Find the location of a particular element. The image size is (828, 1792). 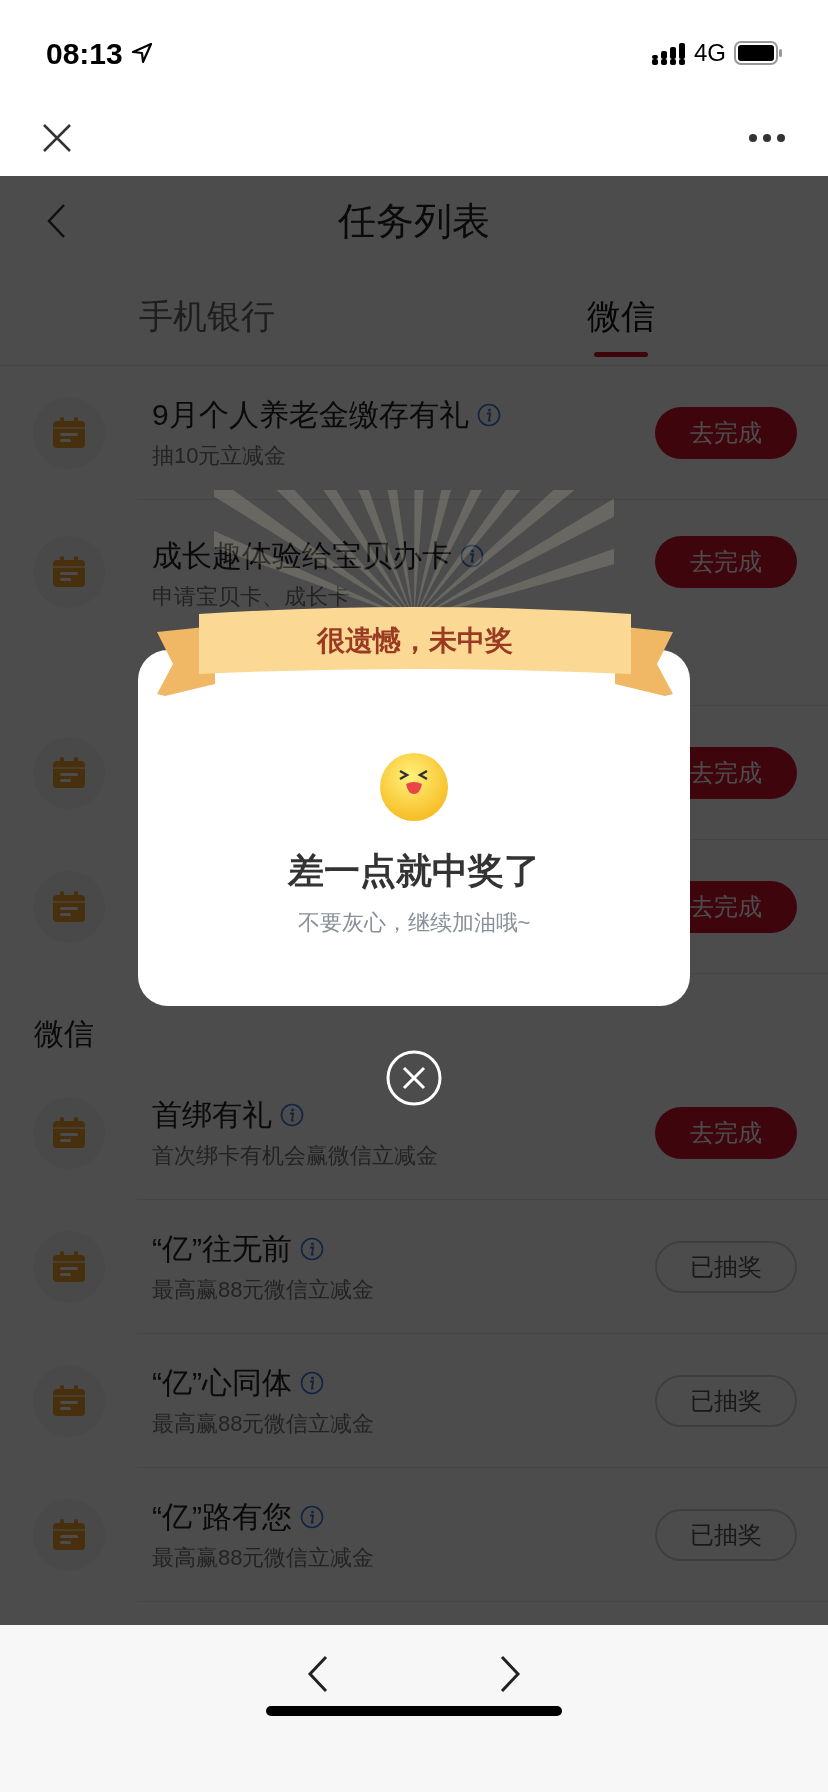

task-title: 首绑有礼 is located at coordinates (212, 1114).